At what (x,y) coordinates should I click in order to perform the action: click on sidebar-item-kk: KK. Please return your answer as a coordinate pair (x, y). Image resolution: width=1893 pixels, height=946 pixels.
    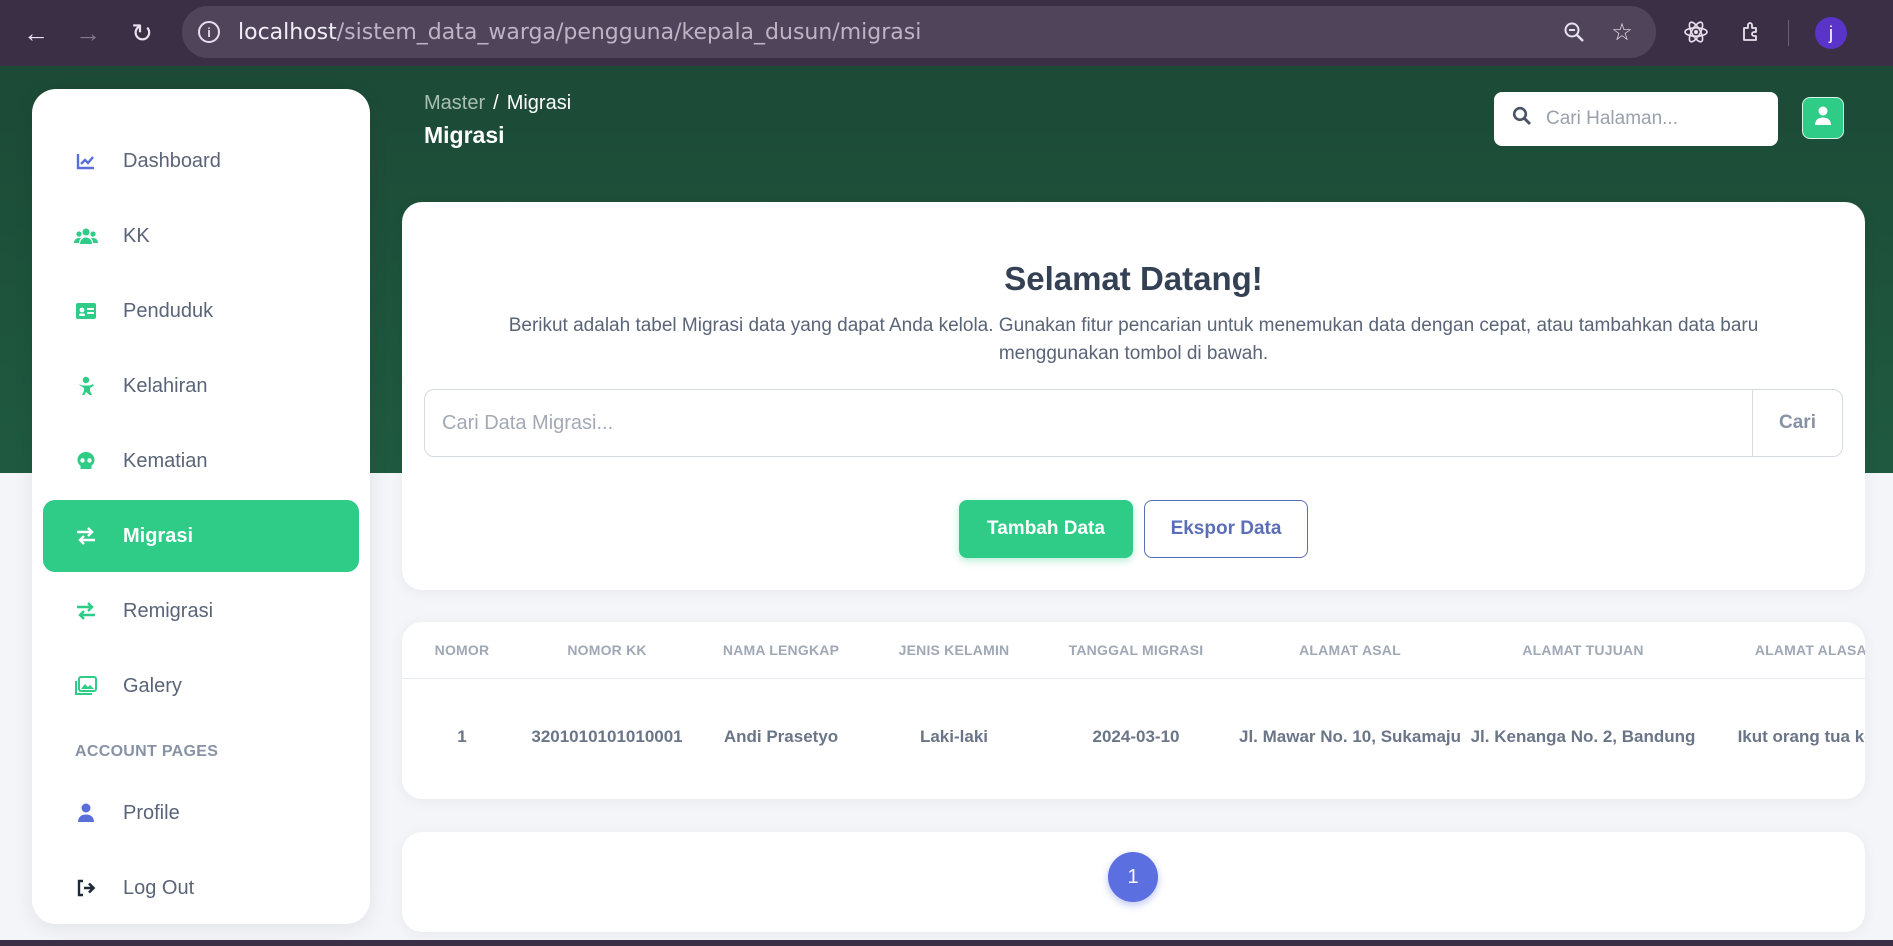
    Looking at the image, I should click on (201, 236).